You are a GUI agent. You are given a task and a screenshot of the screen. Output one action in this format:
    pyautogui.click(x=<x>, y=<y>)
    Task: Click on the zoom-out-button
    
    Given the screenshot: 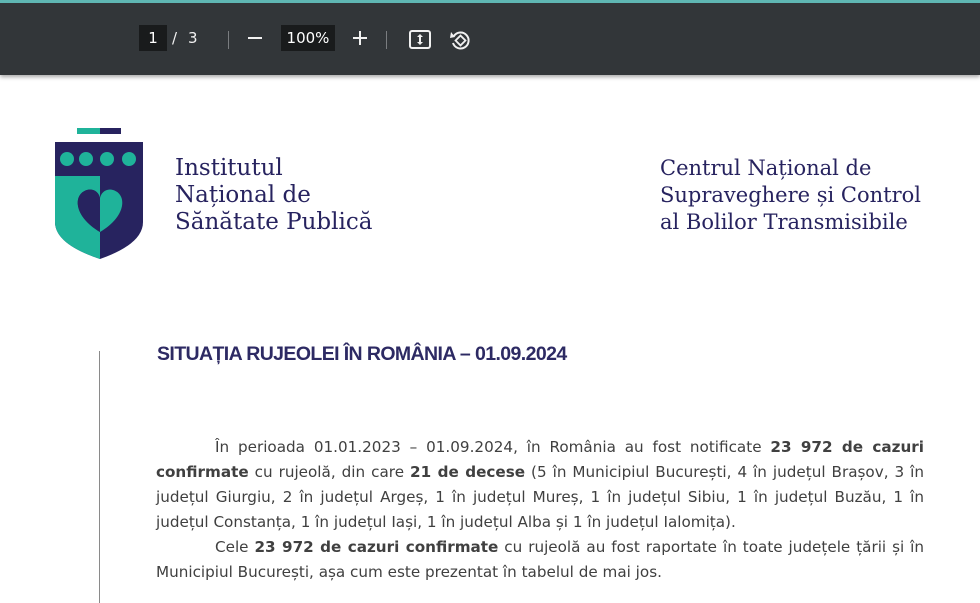 What is the action you would take?
    pyautogui.click(x=255, y=38)
    